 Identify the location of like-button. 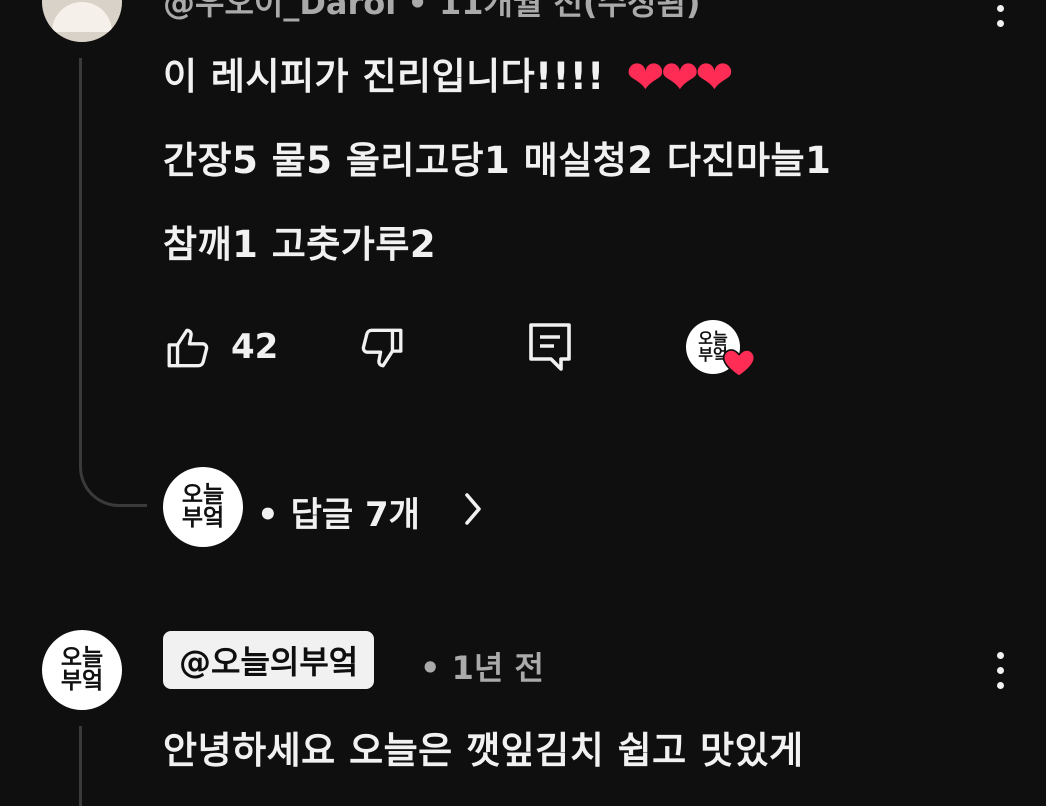
(189, 348).